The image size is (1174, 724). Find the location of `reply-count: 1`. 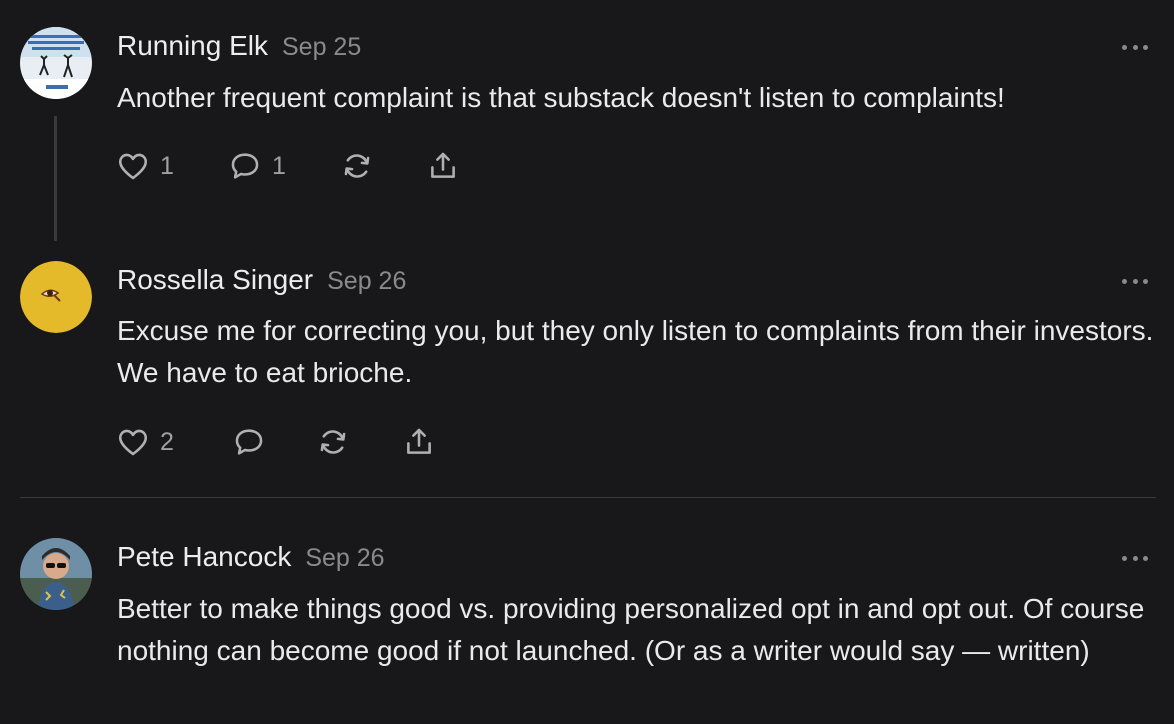

reply-count: 1 is located at coordinates (279, 165).